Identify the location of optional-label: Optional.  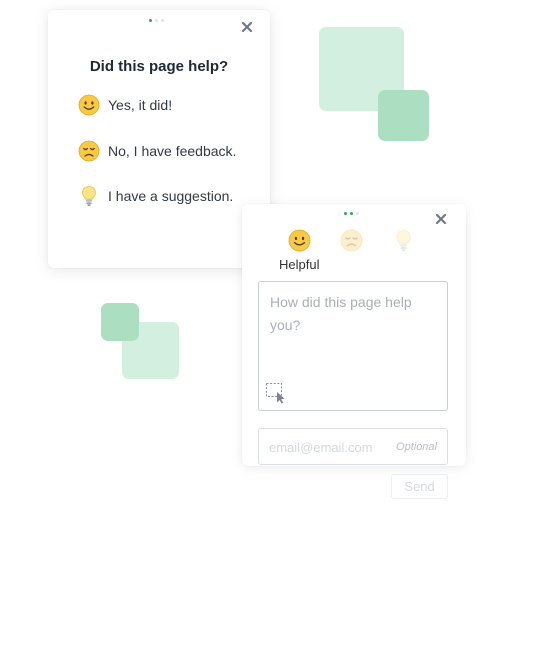
(416, 447).